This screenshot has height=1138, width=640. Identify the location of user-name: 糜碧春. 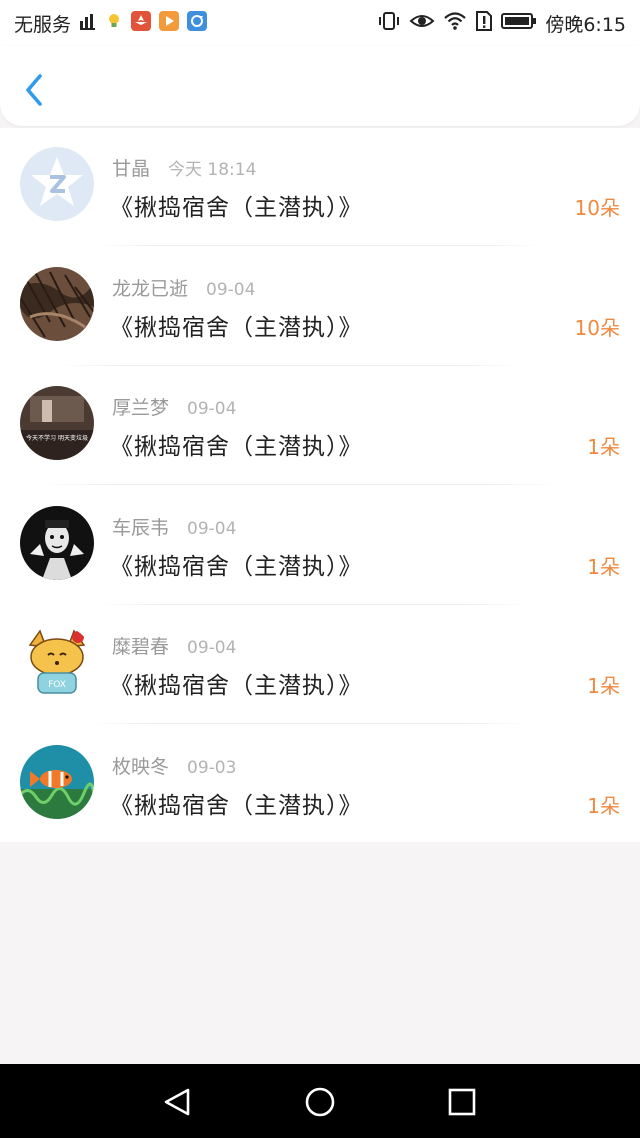
(141, 647).